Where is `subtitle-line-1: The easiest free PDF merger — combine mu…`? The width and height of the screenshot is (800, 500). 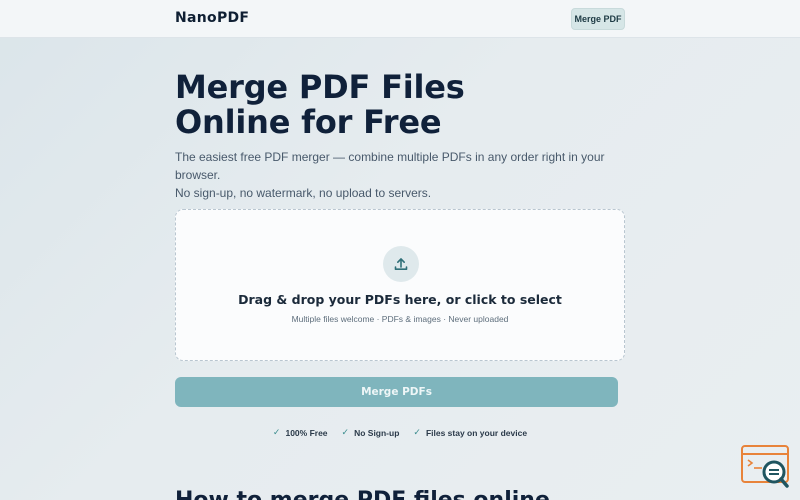 subtitle-line-1: The easiest free PDF merger — combine mu… is located at coordinates (390, 166).